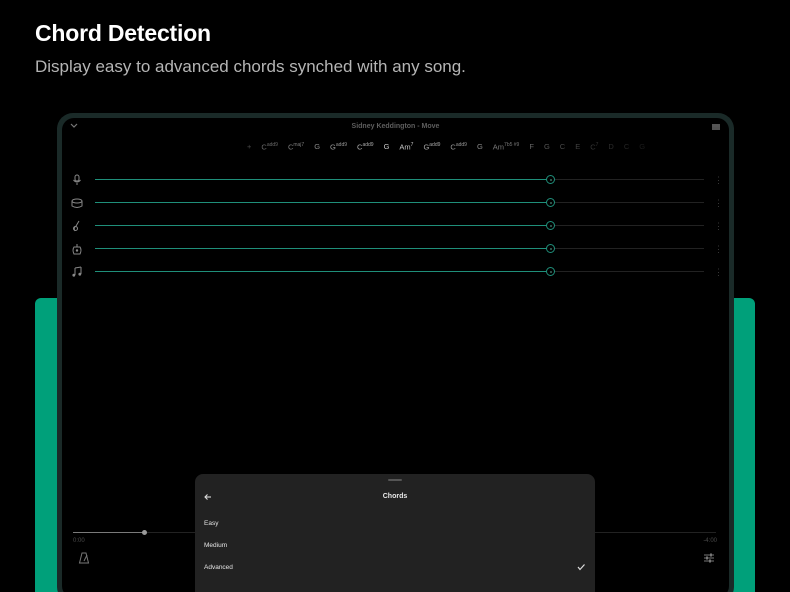  I want to click on track-row-other: ⋮, so click(396, 272).